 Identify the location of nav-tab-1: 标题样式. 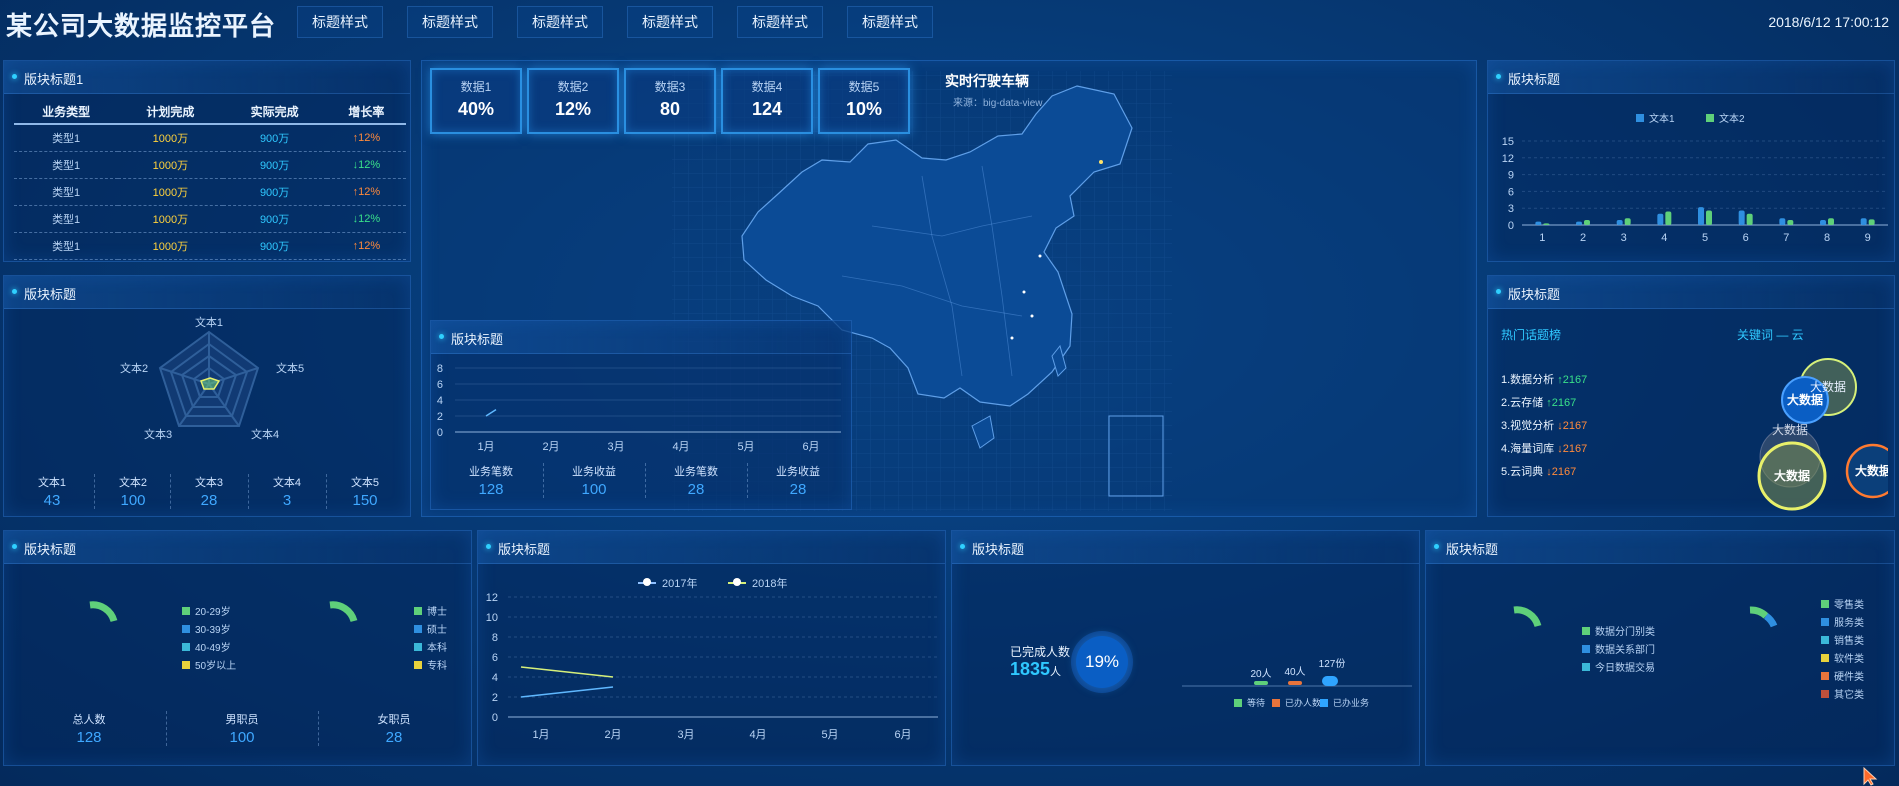
(340, 22).